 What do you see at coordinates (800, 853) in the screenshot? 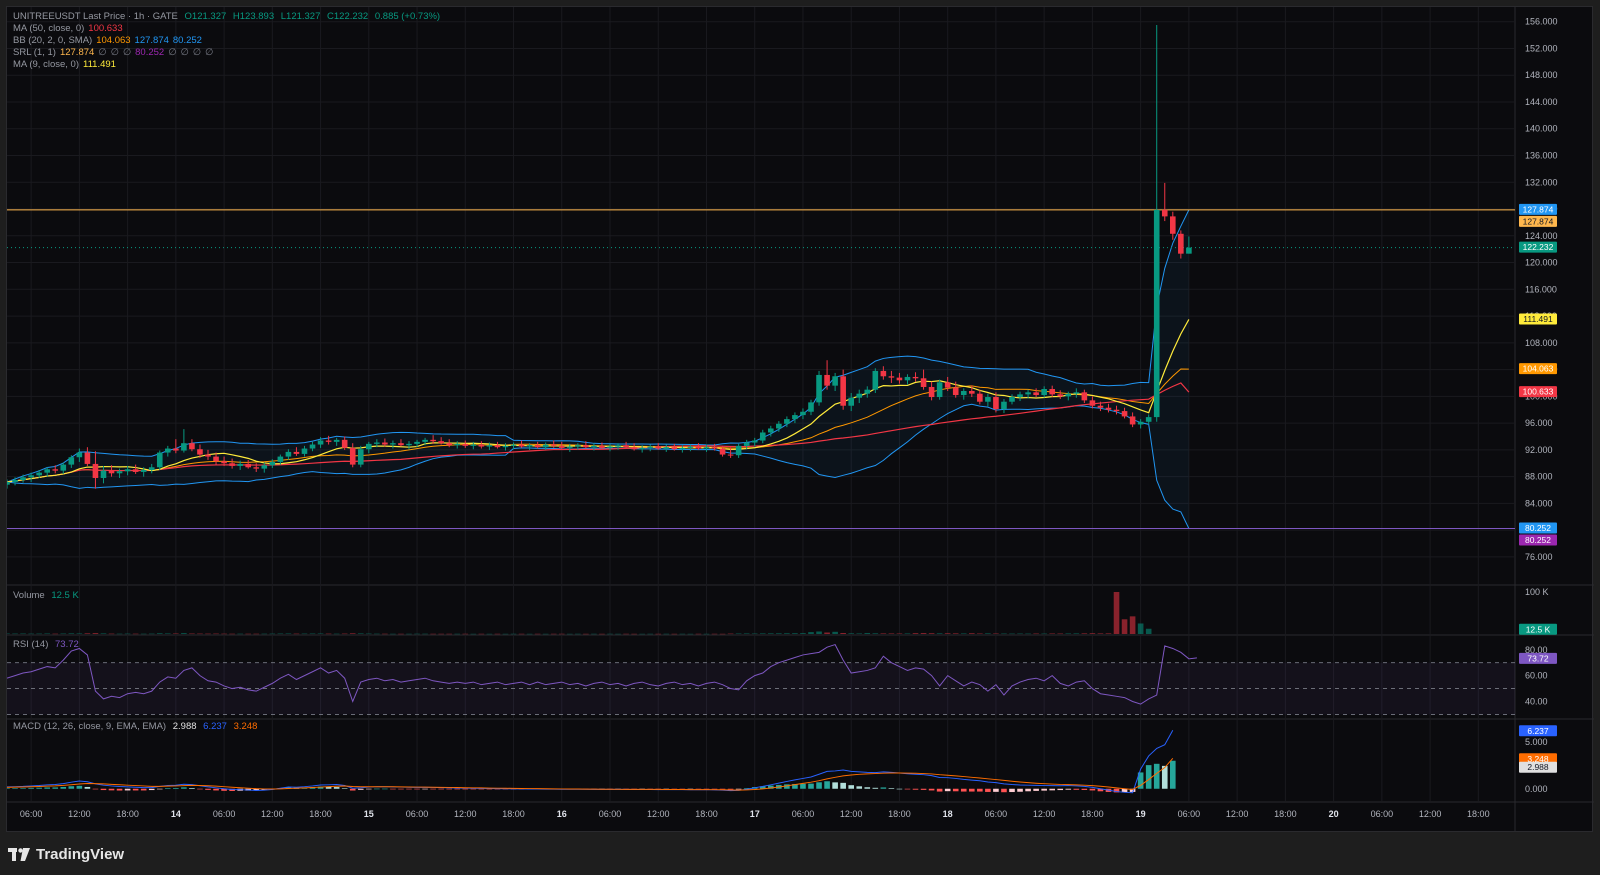
I see `footer: TradingView` at bounding box center [800, 853].